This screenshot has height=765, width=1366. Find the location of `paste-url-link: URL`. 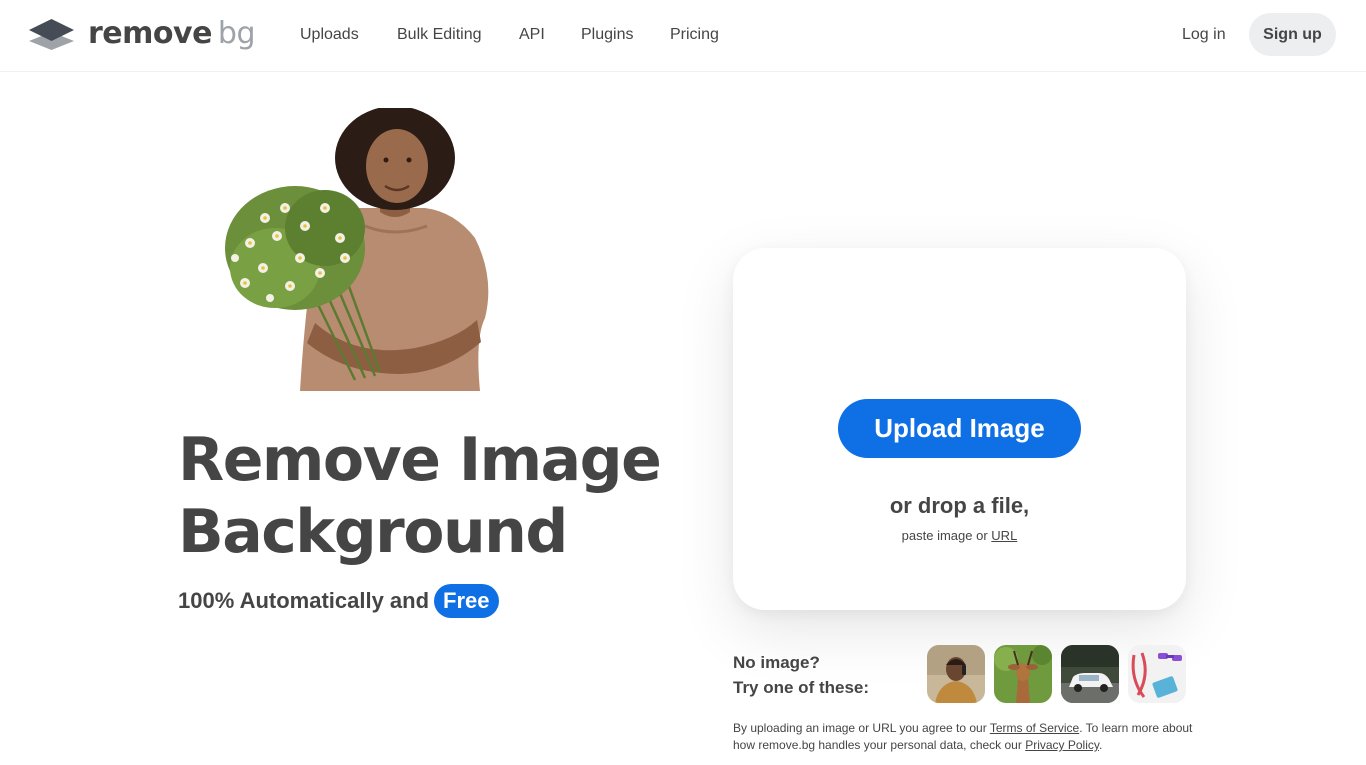

paste-url-link: URL is located at coordinates (1004, 535).